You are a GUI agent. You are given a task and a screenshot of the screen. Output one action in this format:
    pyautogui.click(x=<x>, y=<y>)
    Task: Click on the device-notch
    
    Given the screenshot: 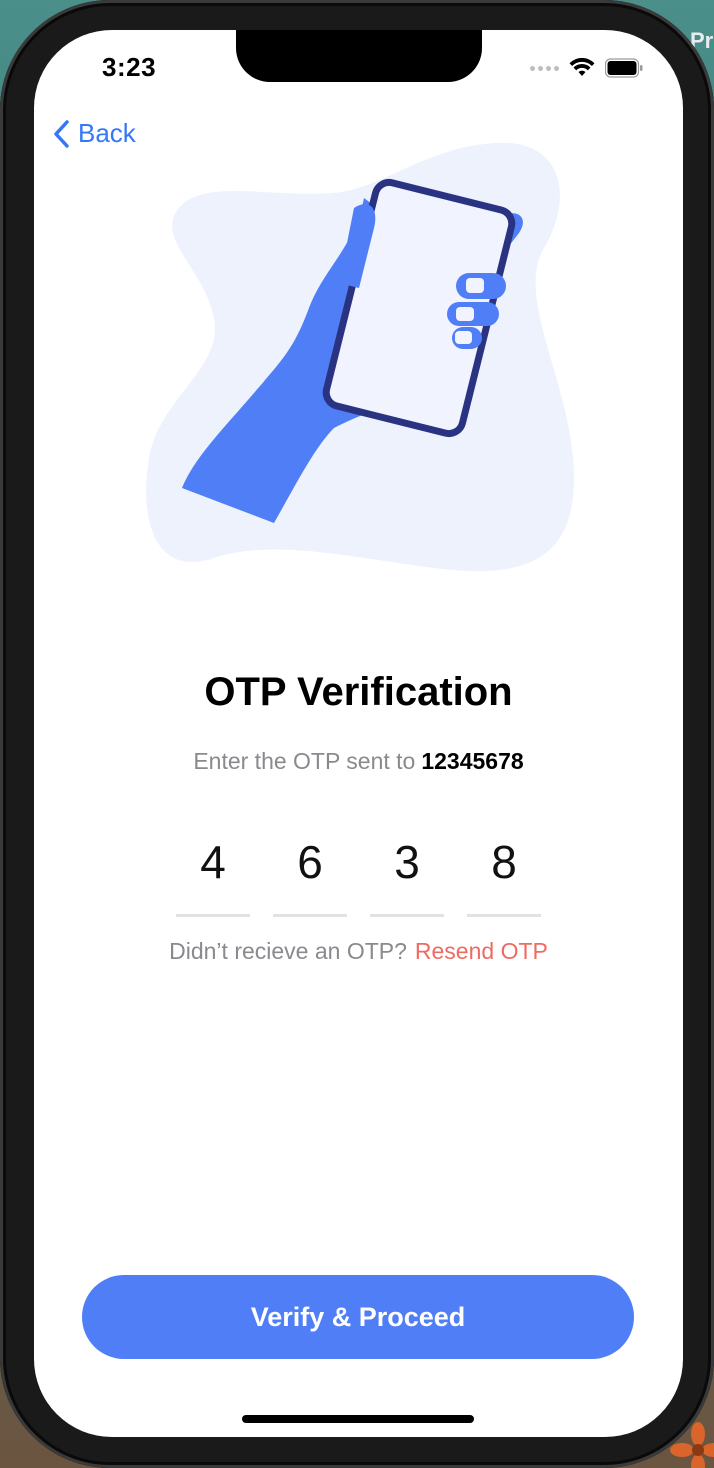 What is the action you would take?
    pyautogui.click(x=359, y=56)
    